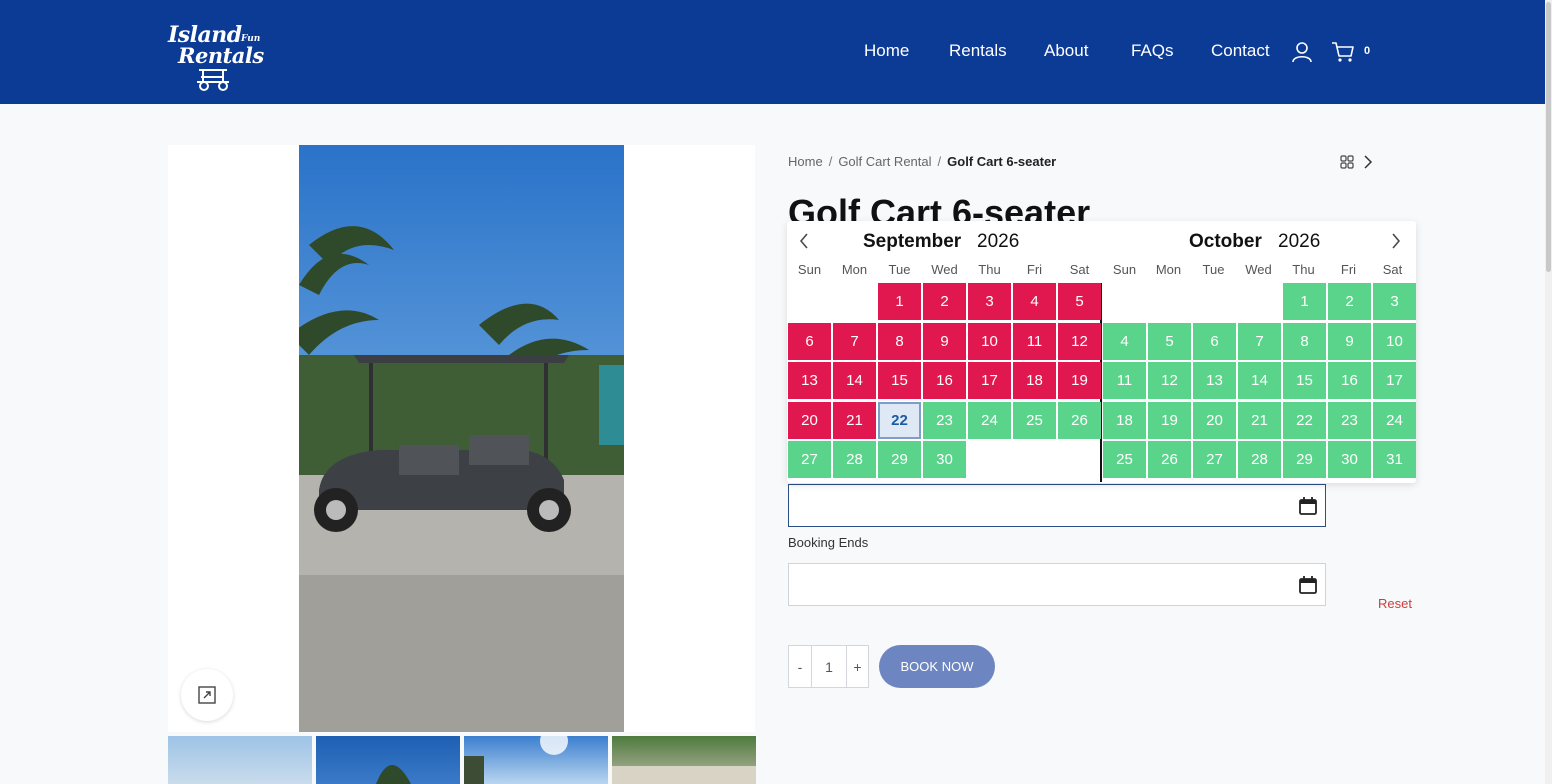 Image resolution: width=1552 pixels, height=784 pixels. Describe the element at coordinates (1304, 460) in the screenshot. I see `calendar-day-oct-29: 29` at that location.